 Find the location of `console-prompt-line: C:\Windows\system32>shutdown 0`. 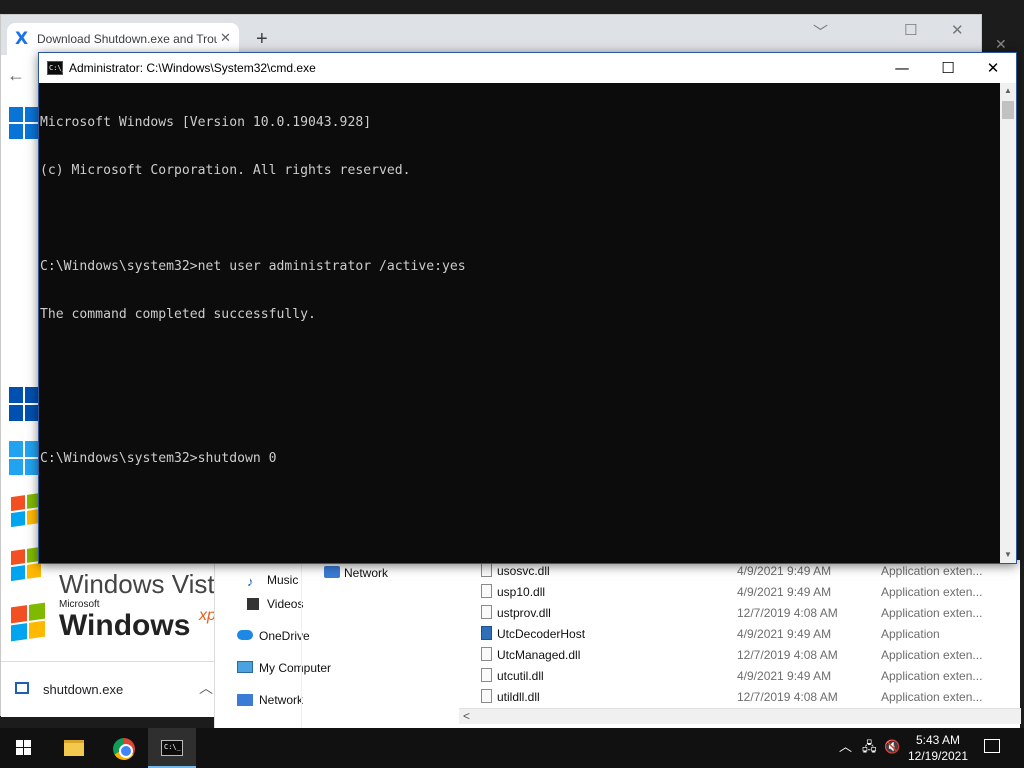

console-prompt-line: C:\Windows\system32>shutdown 0 is located at coordinates (158, 458).